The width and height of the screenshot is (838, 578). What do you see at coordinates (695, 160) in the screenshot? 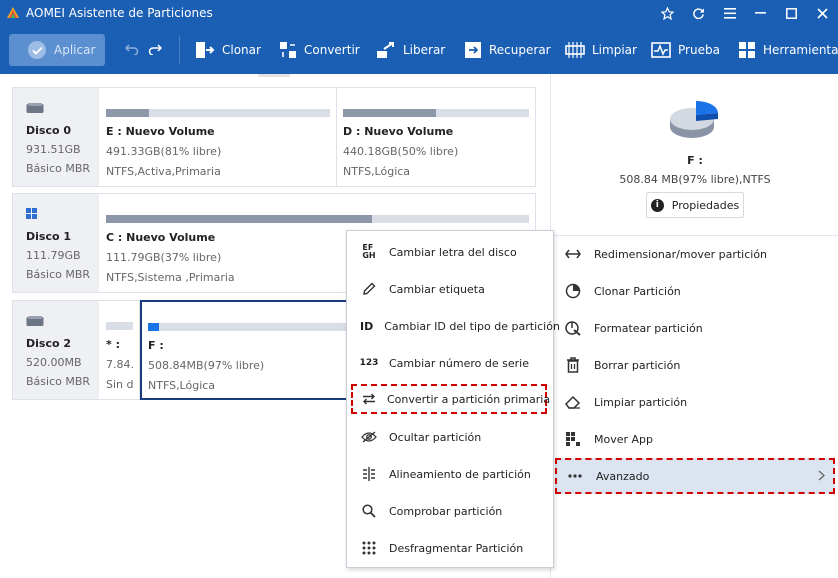
I see `selected-partition-label: F :` at bounding box center [695, 160].